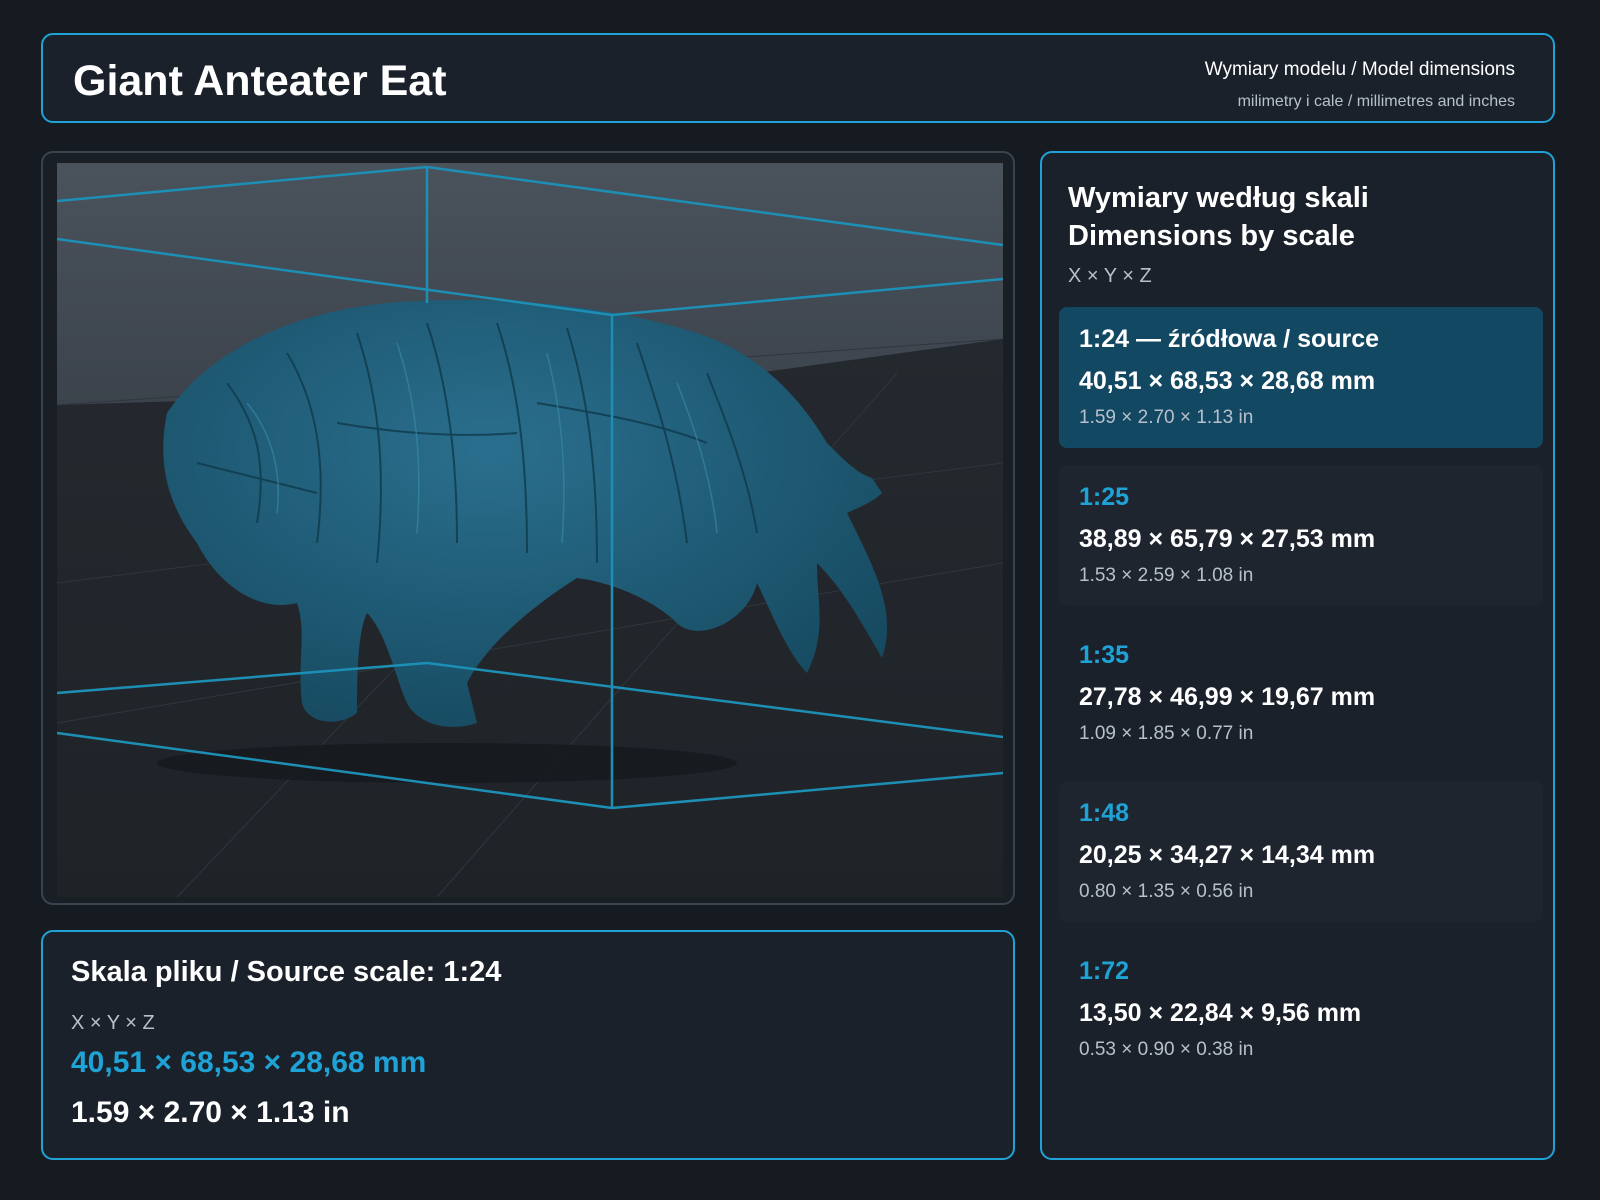 This screenshot has width=1600, height=1200. What do you see at coordinates (1104, 497) in the screenshot?
I see `scale-label: 1:25` at bounding box center [1104, 497].